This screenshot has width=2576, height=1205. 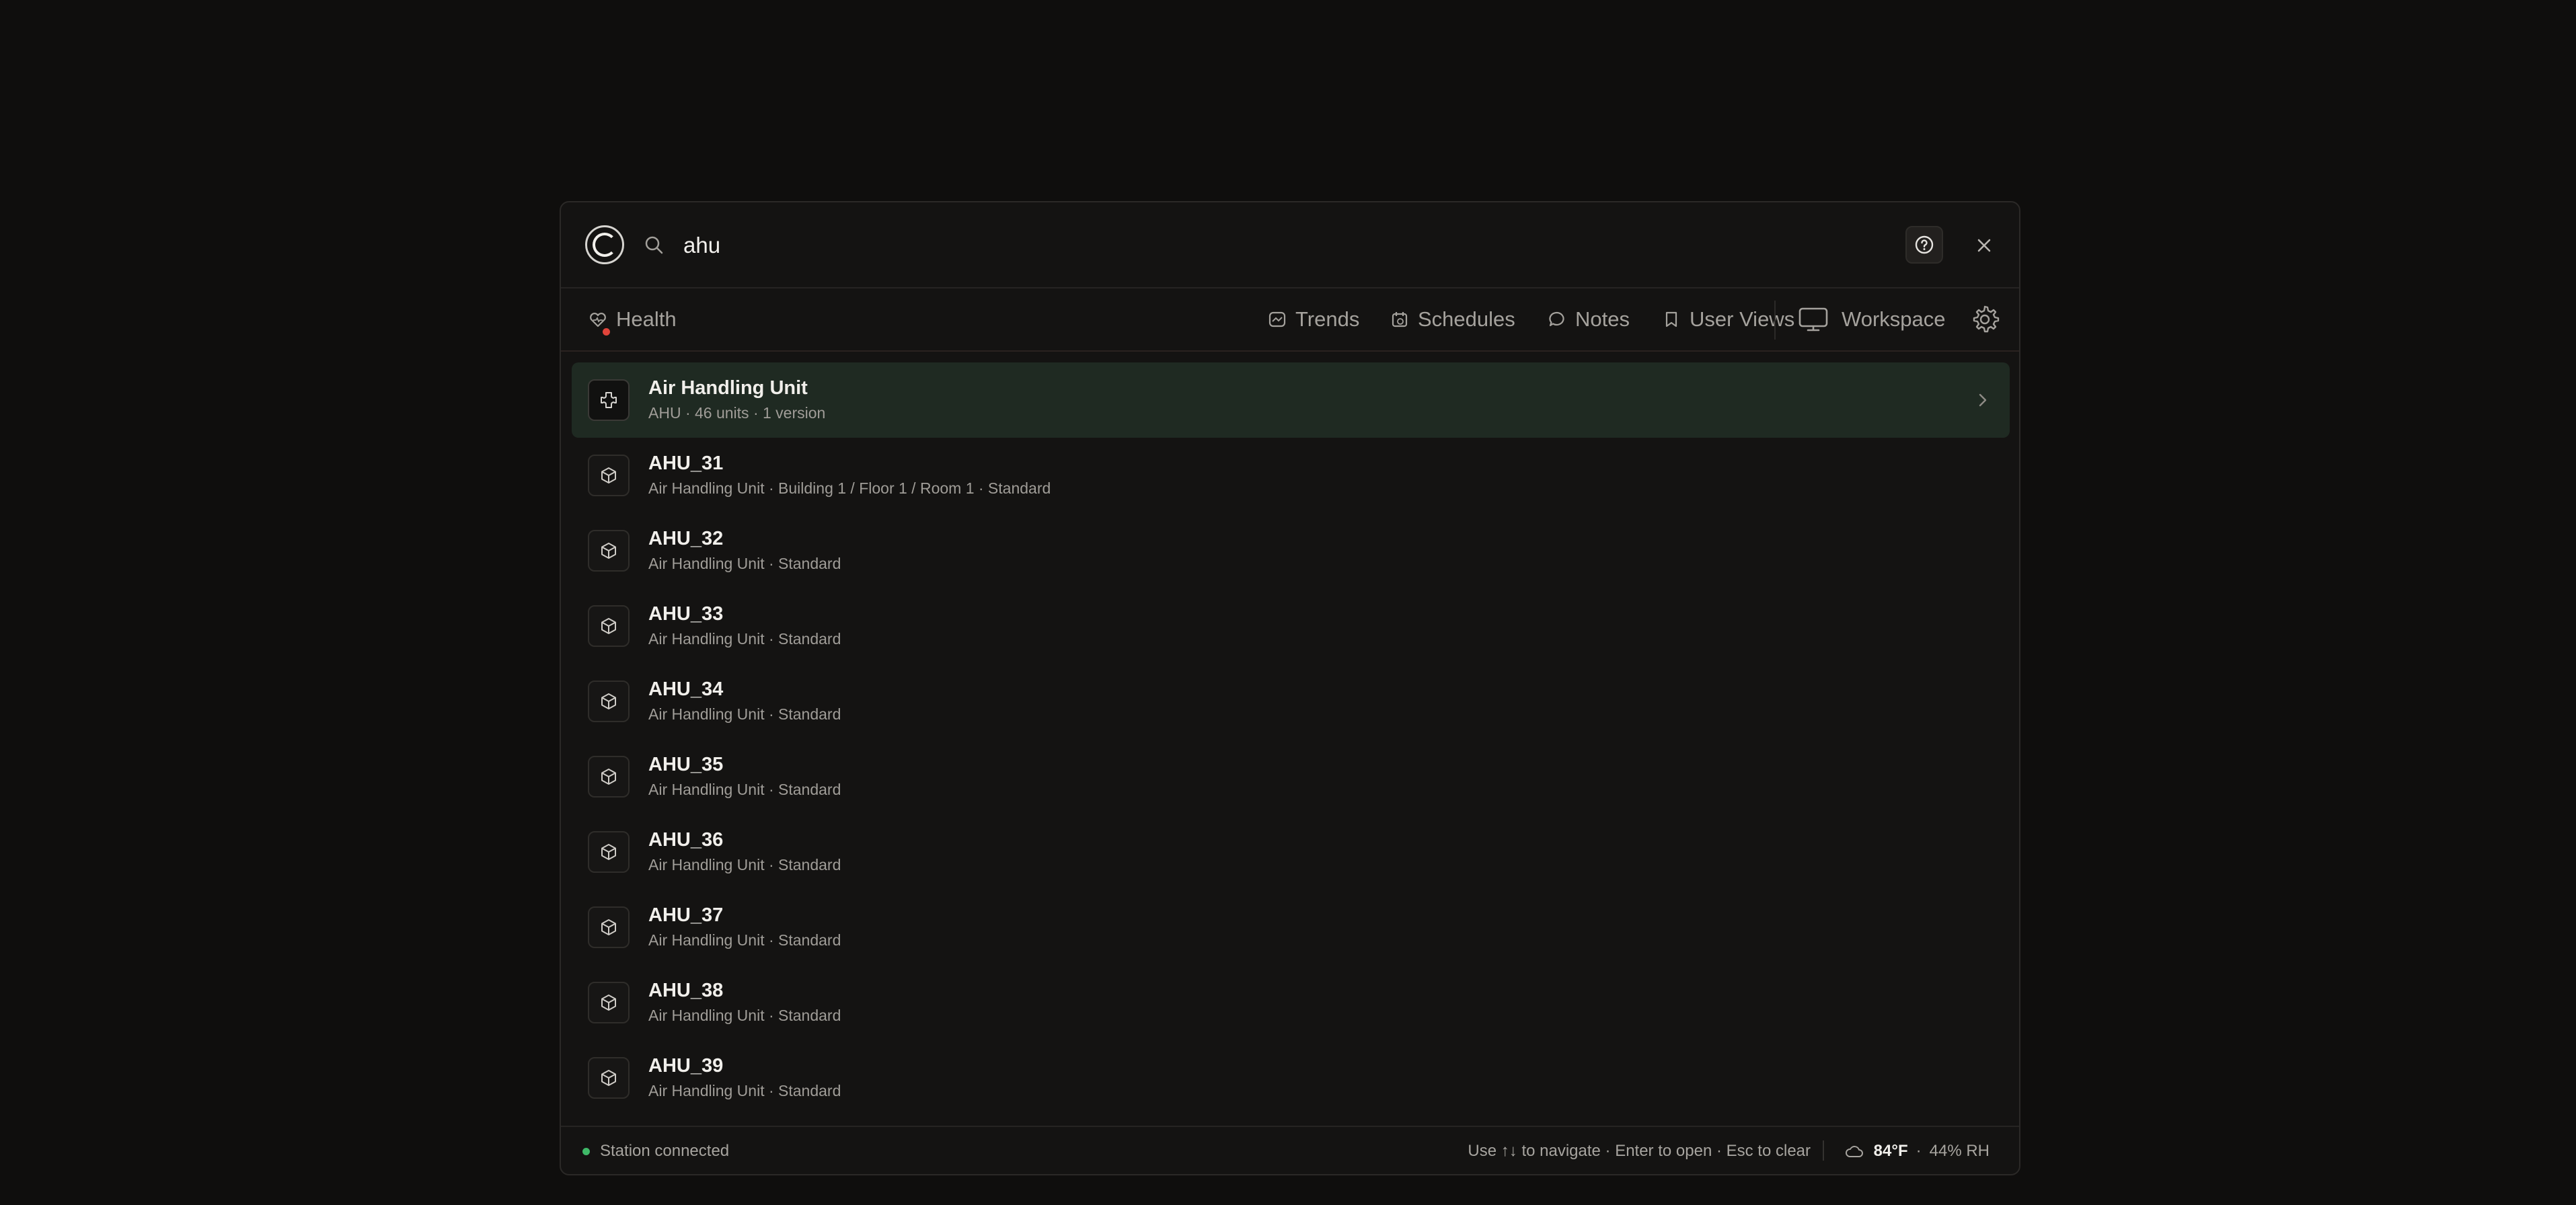 I want to click on result-title: AHU_31, so click(x=686, y=463).